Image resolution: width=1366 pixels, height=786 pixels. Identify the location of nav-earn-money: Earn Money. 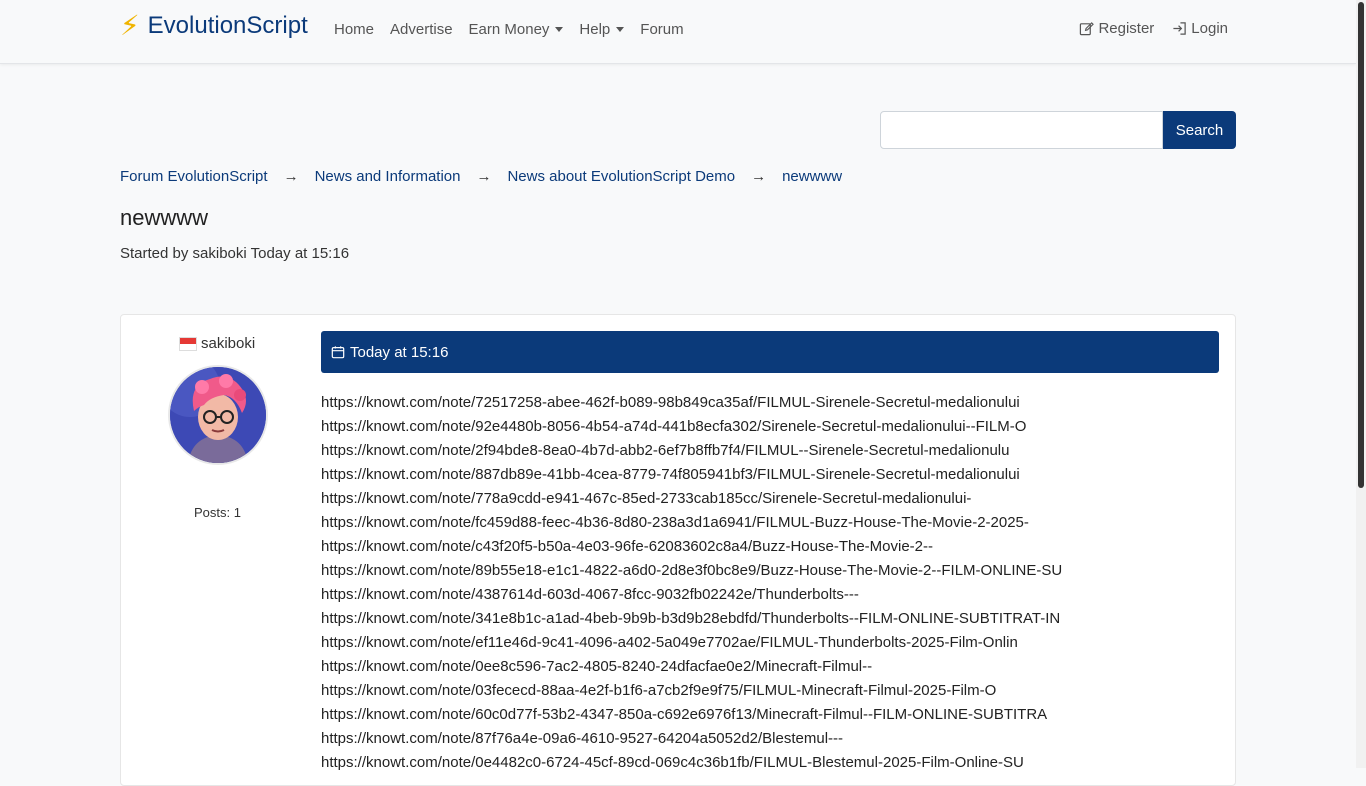
(516, 29).